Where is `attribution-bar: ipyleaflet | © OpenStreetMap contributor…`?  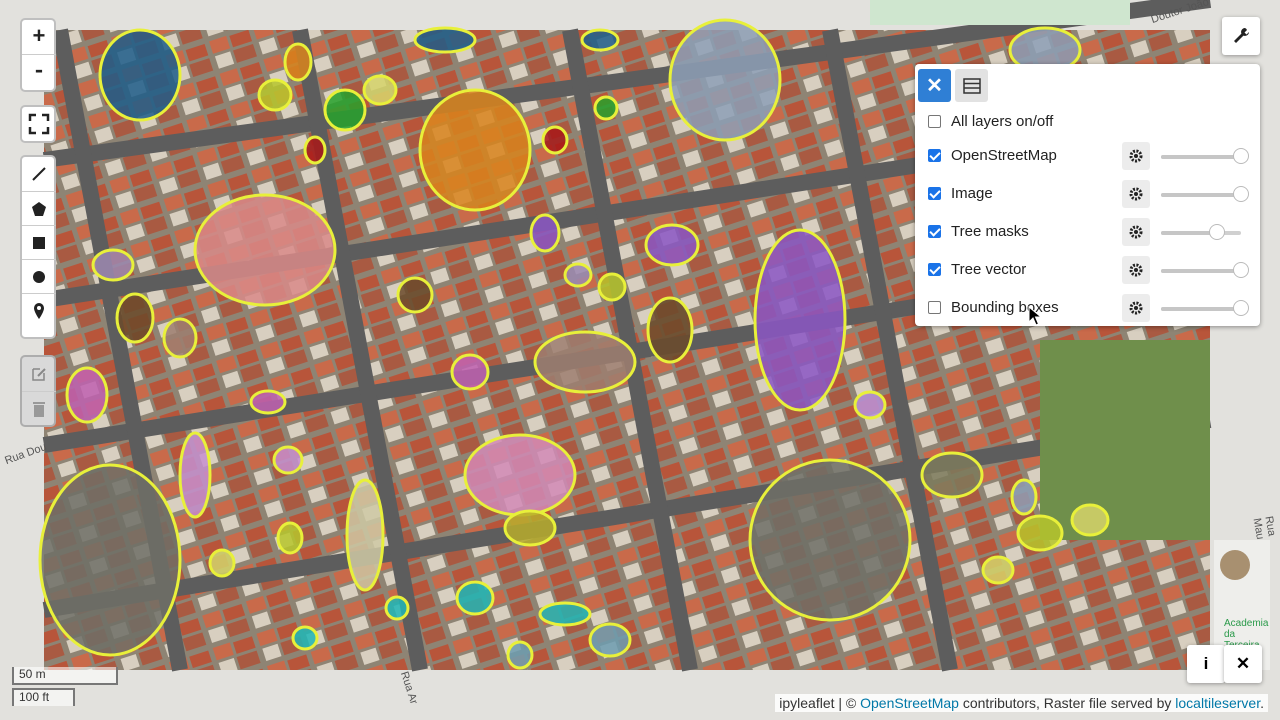 attribution-bar: ipyleaflet | © OpenStreetMap contributor… is located at coordinates (1021, 703).